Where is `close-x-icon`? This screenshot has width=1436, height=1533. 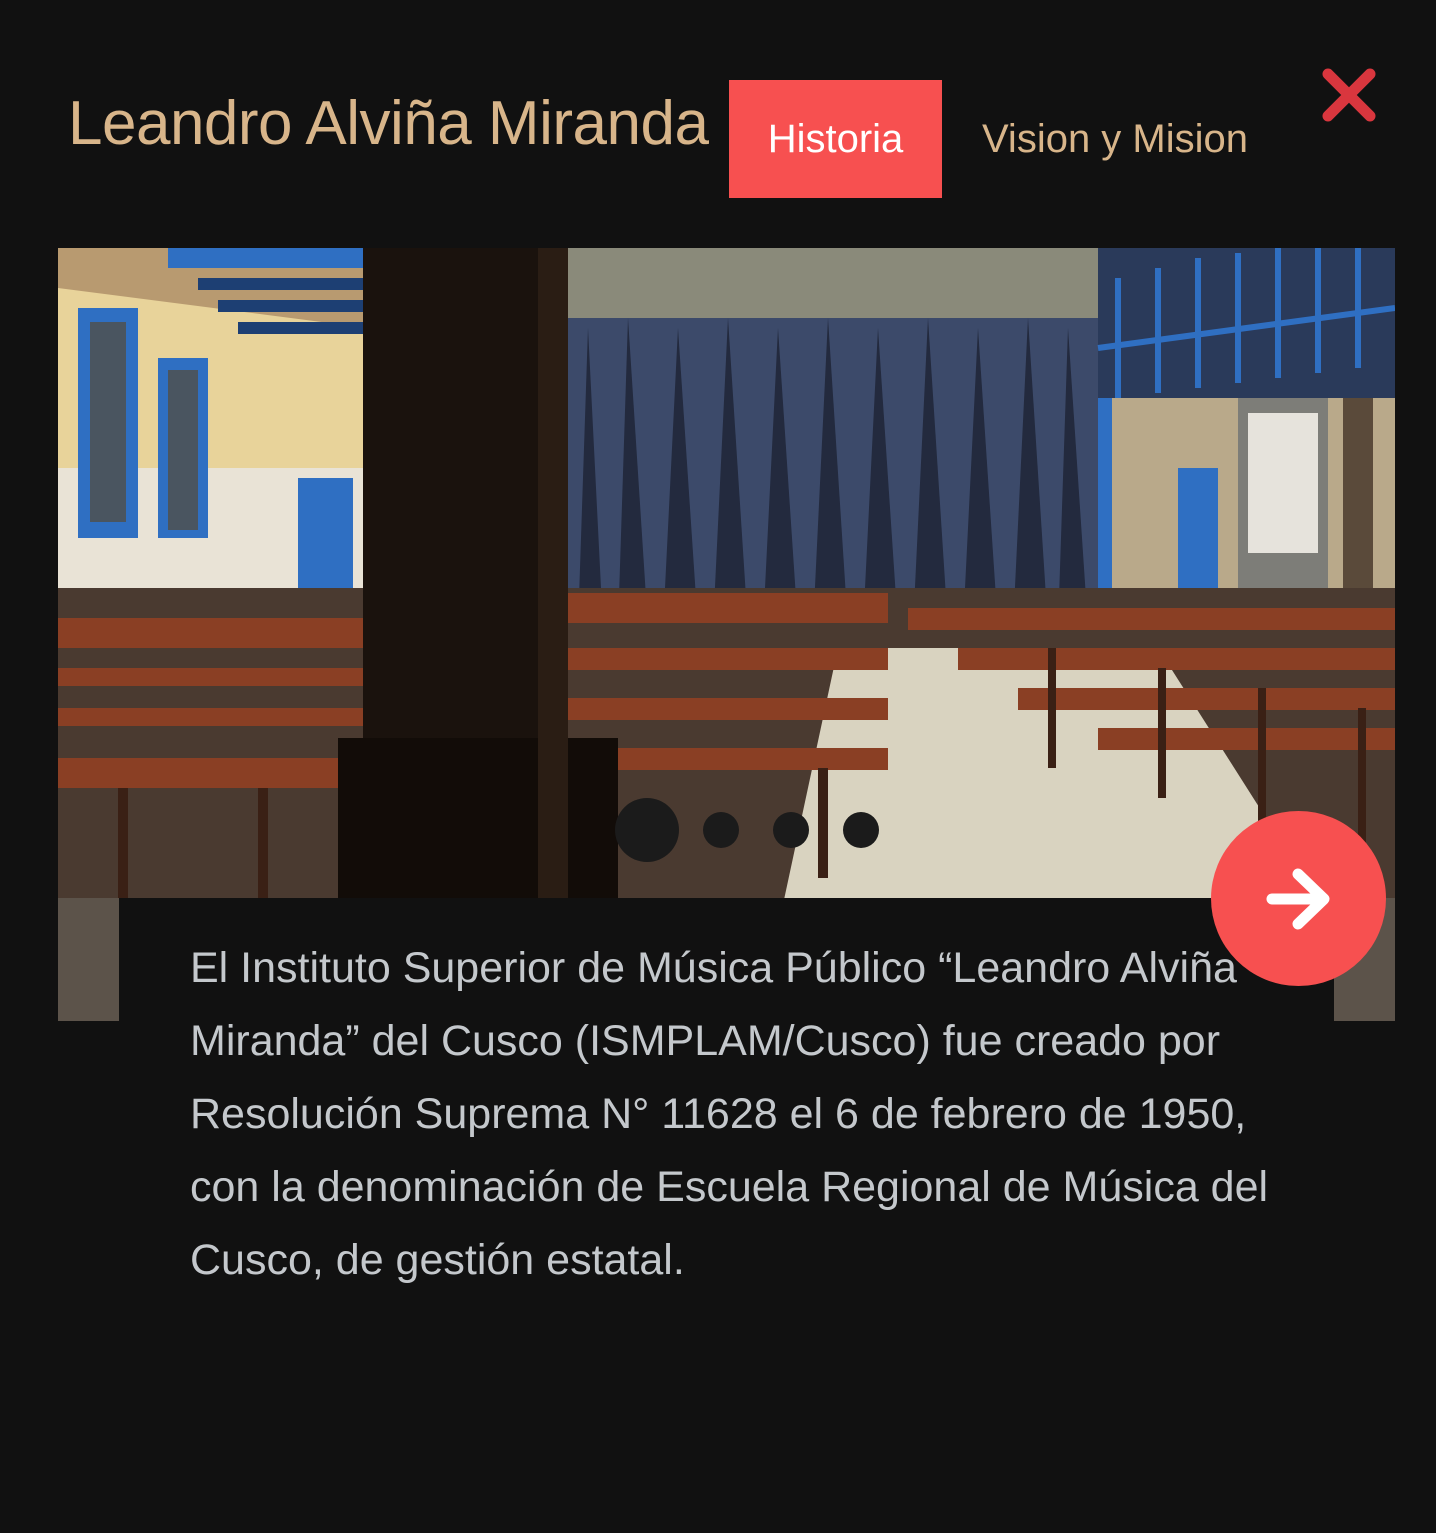
close-x-icon is located at coordinates (1349, 95).